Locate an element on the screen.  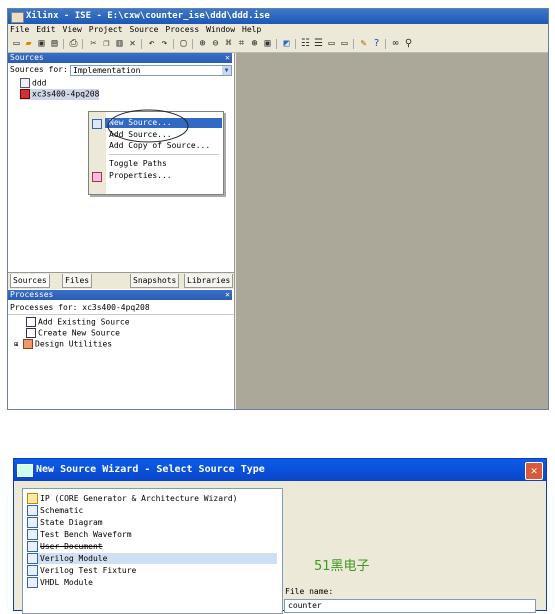
source-type-label: VHDL Module is located at coordinates (66, 582).